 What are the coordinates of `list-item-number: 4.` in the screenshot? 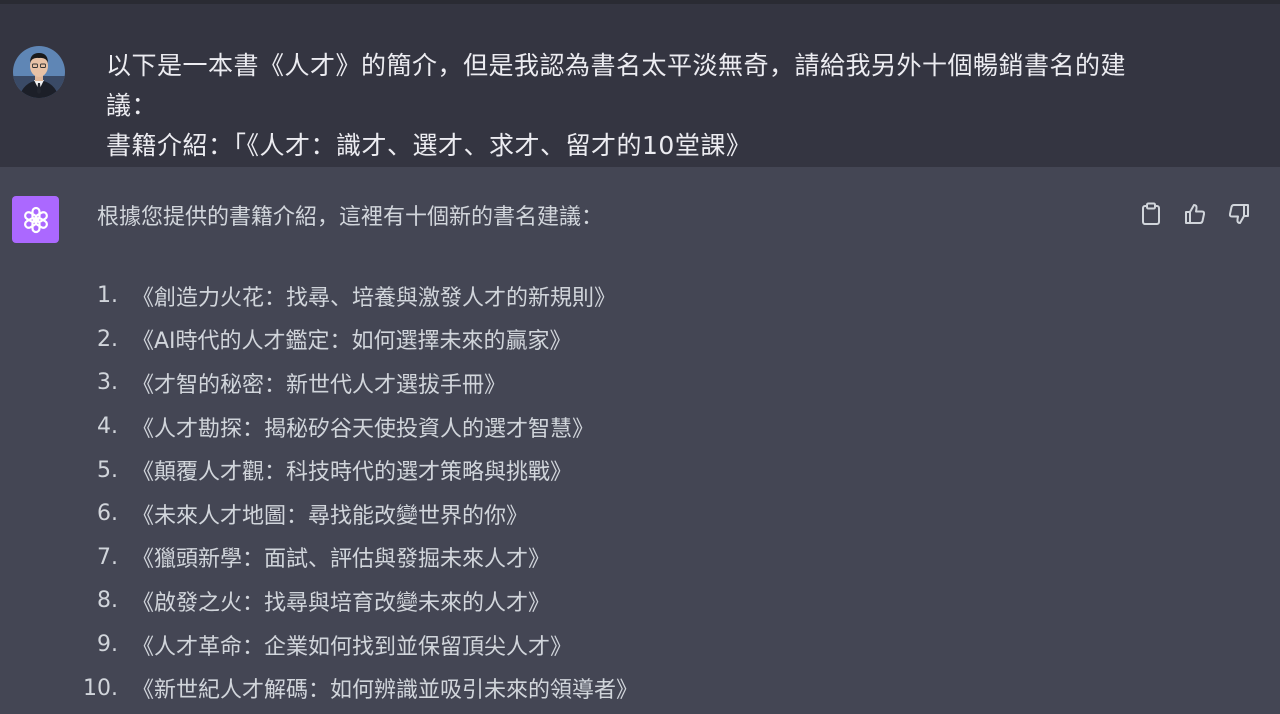 It's located at (107, 427).